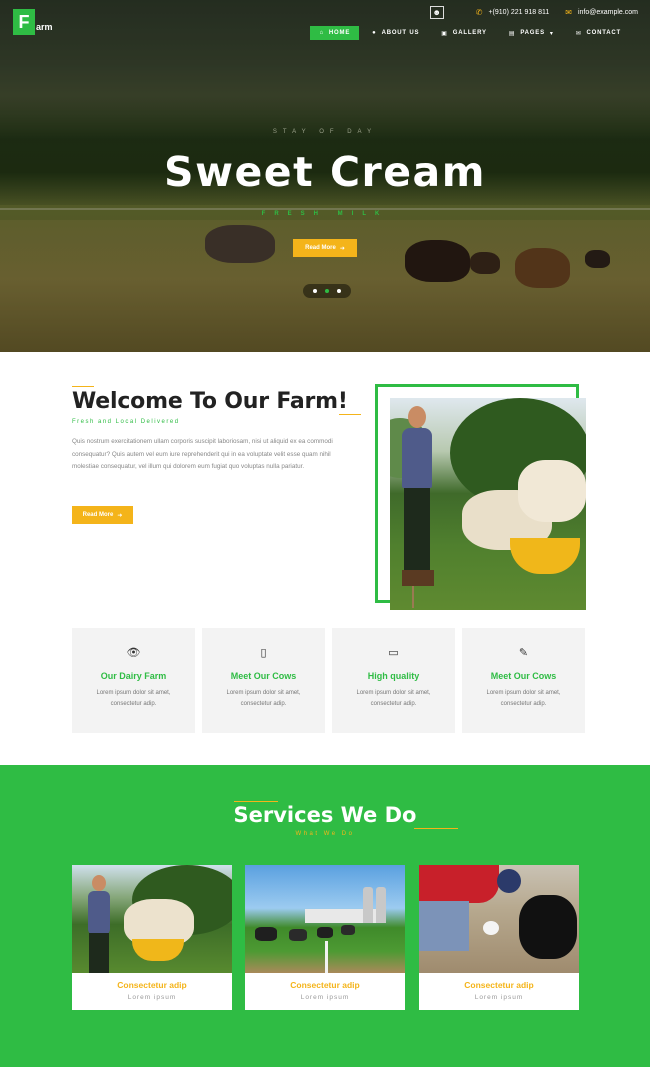 The height and width of the screenshot is (1067, 650). I want to click on caret-down-icon: ▾, so click(551, 33).